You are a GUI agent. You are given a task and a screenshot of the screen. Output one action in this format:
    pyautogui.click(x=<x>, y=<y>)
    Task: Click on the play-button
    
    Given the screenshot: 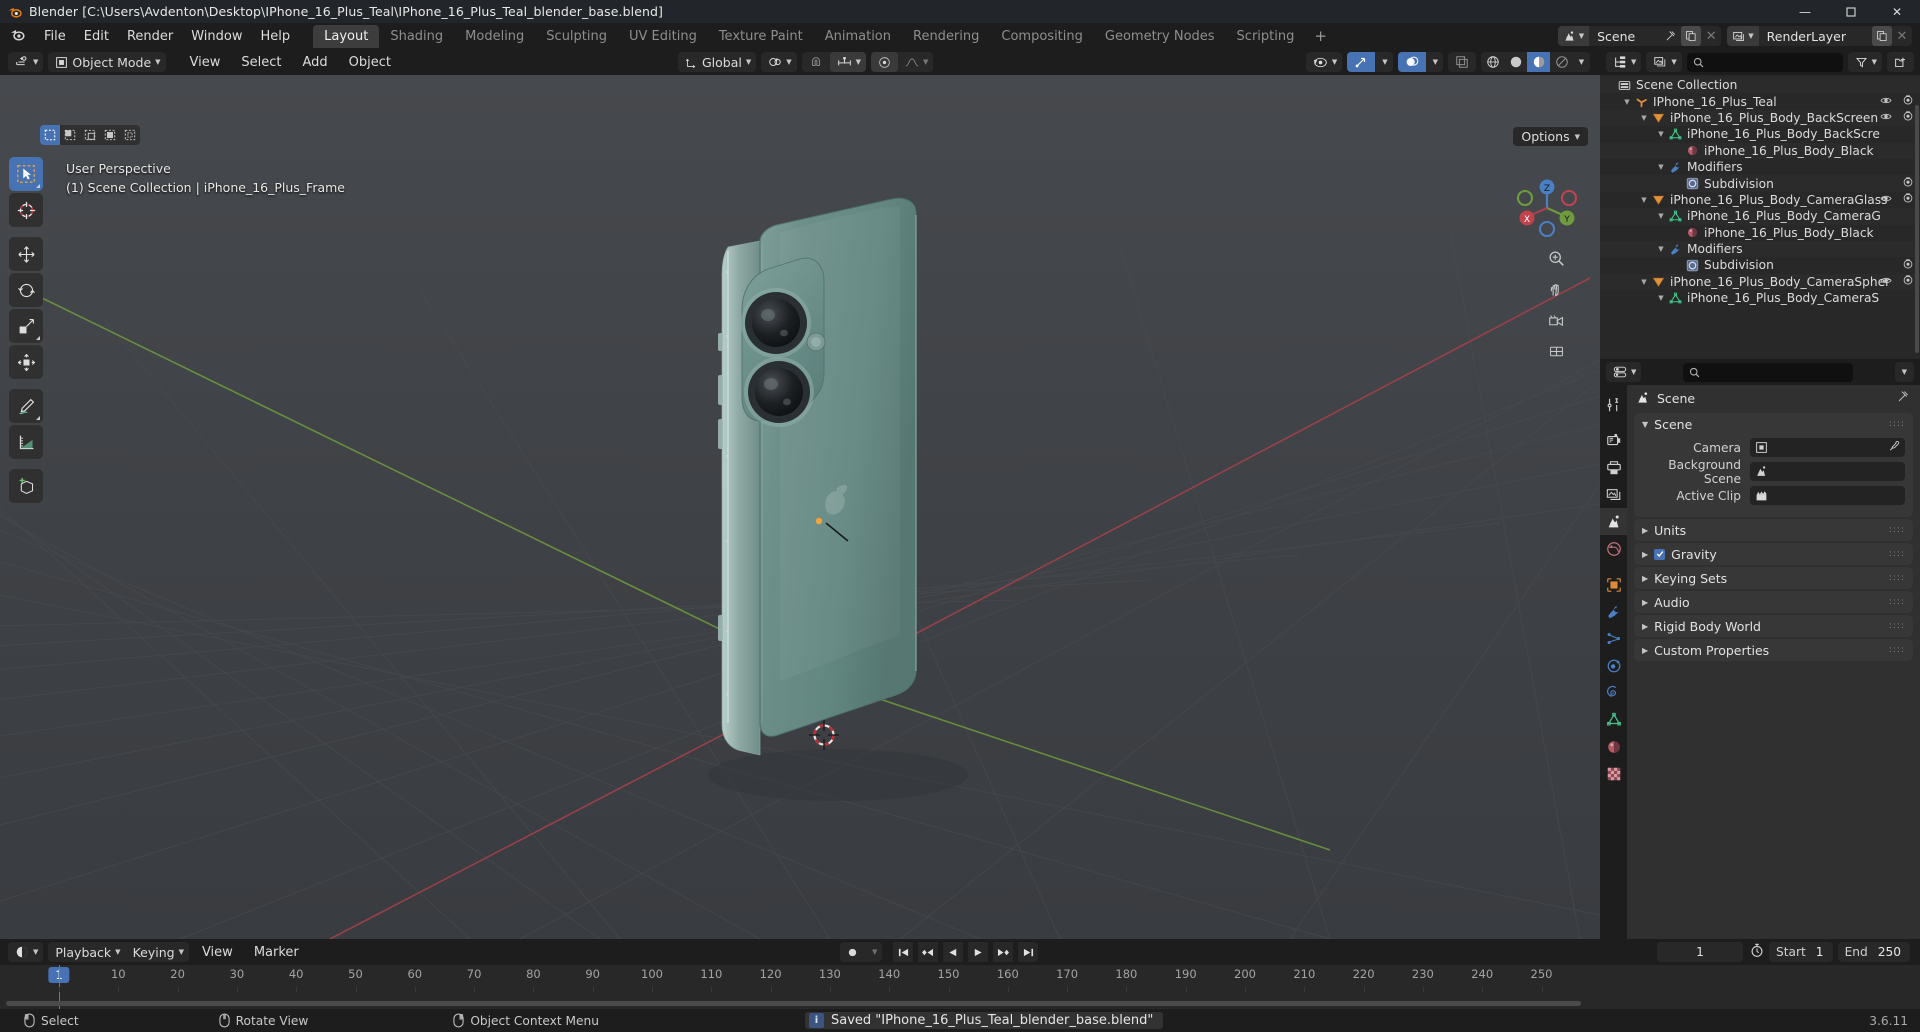 What is the action you would take?
    pyautogui.click(x=978, y=952)
    